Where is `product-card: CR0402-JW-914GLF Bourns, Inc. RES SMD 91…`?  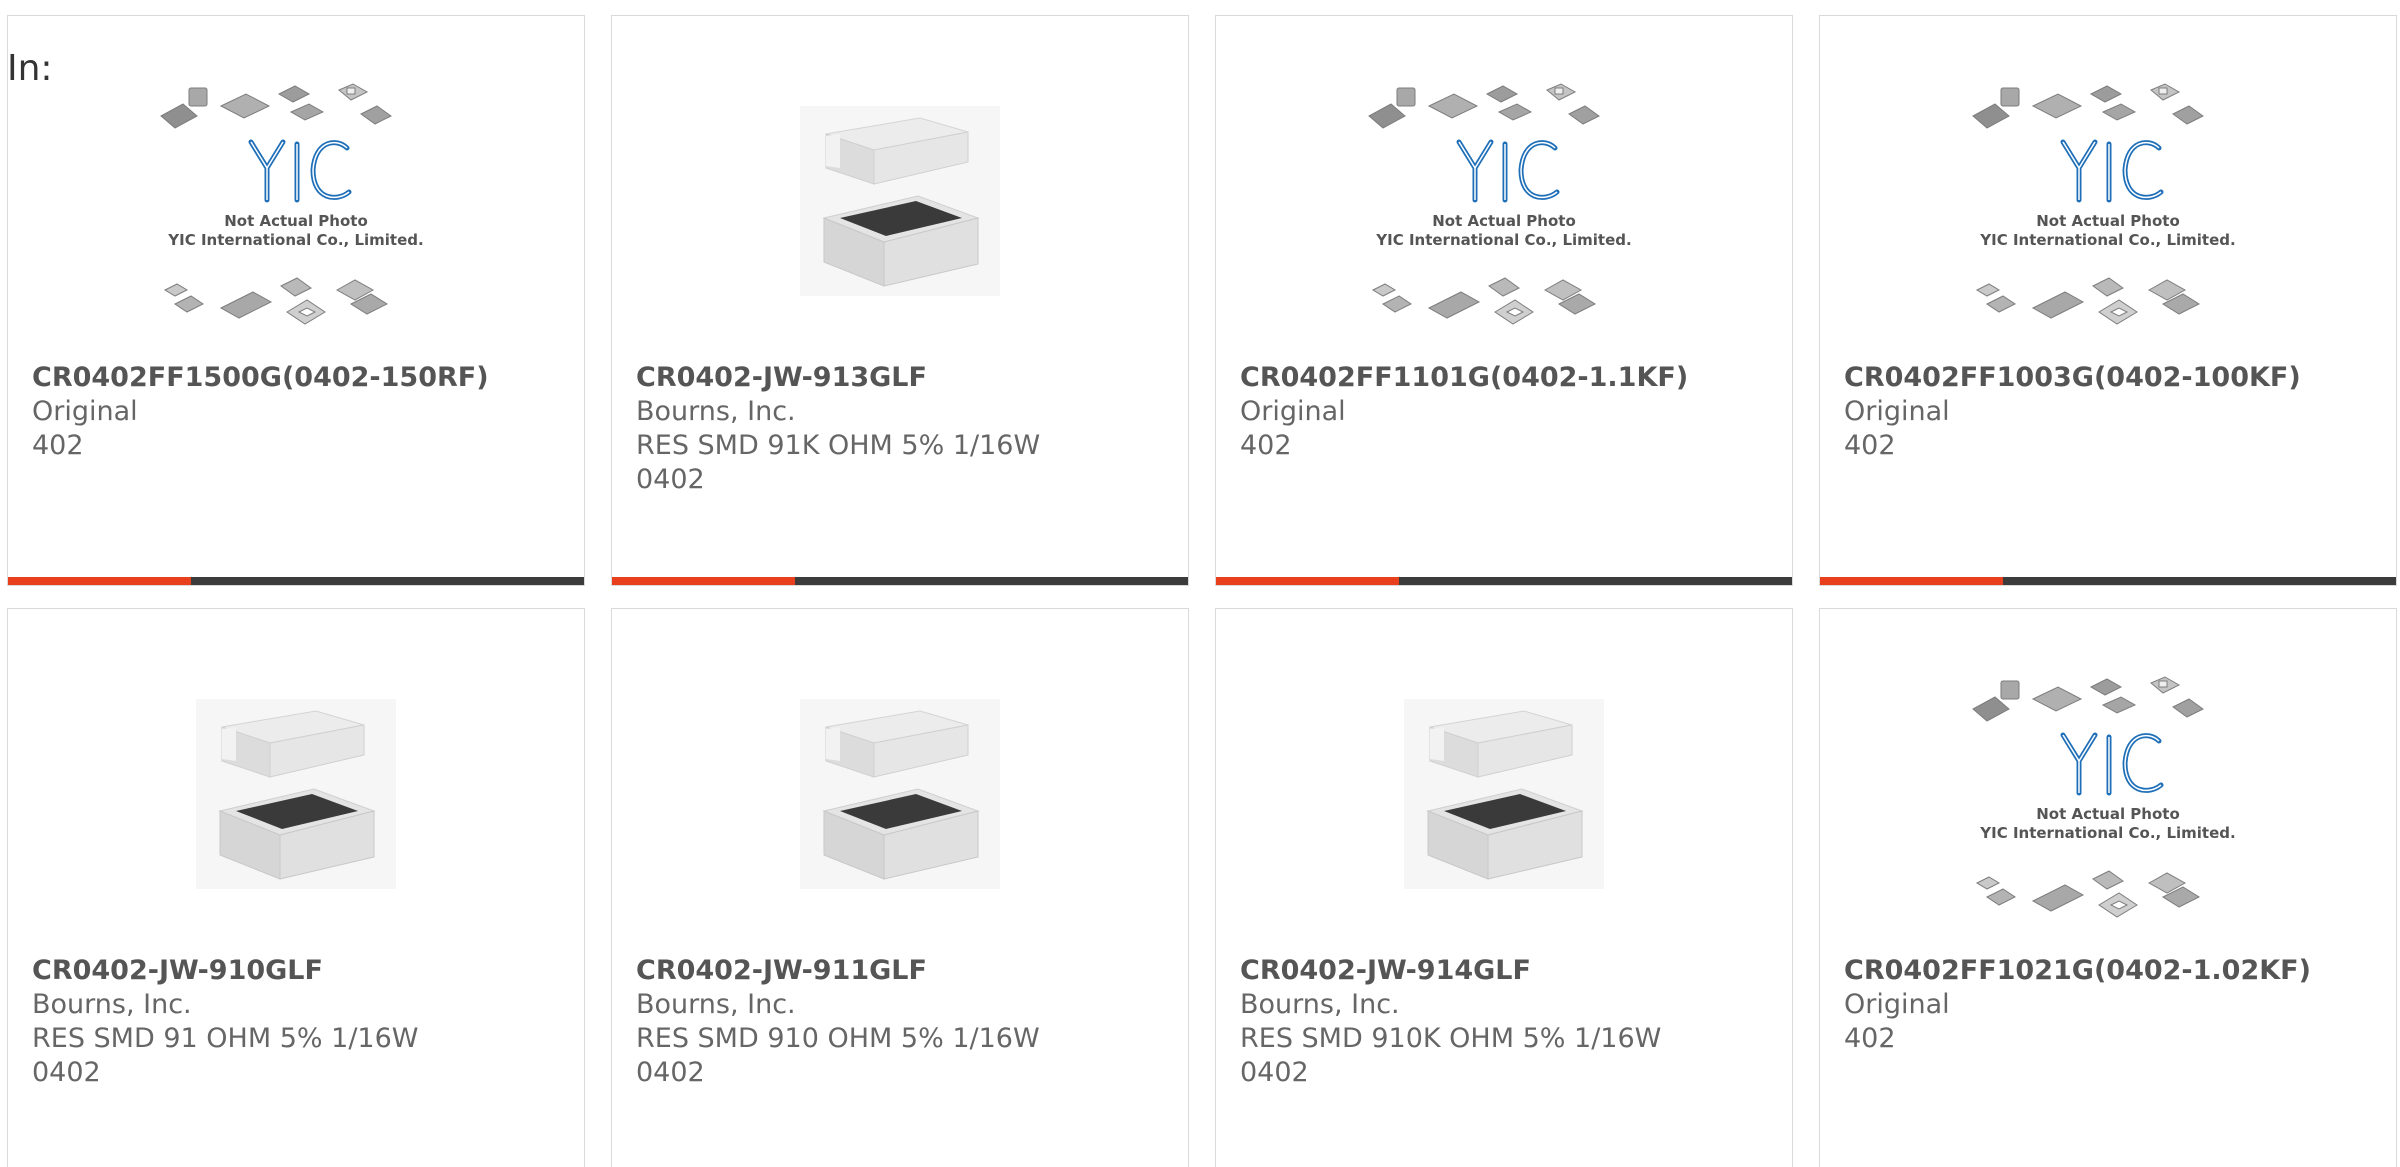
product-card: CR0402-JW-914GLF Bourns, Inc. RES SMD 91… is located at coordinates (1504, 887).